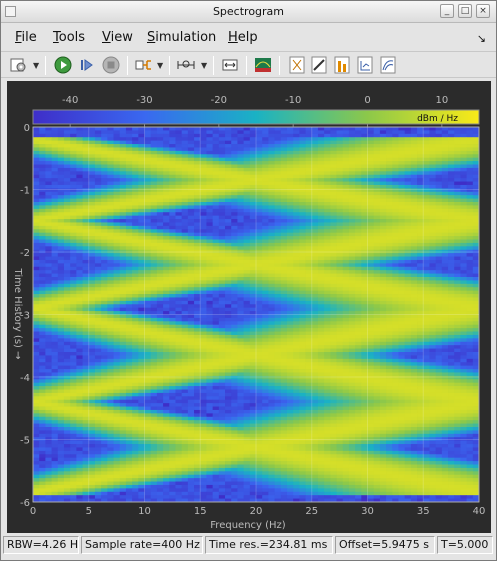 This screenshot has height=561, width=497. What do you see at coordinates (388, 65) in the screenshot?
I see `distortion-icon` at bounding box center [388, 65].